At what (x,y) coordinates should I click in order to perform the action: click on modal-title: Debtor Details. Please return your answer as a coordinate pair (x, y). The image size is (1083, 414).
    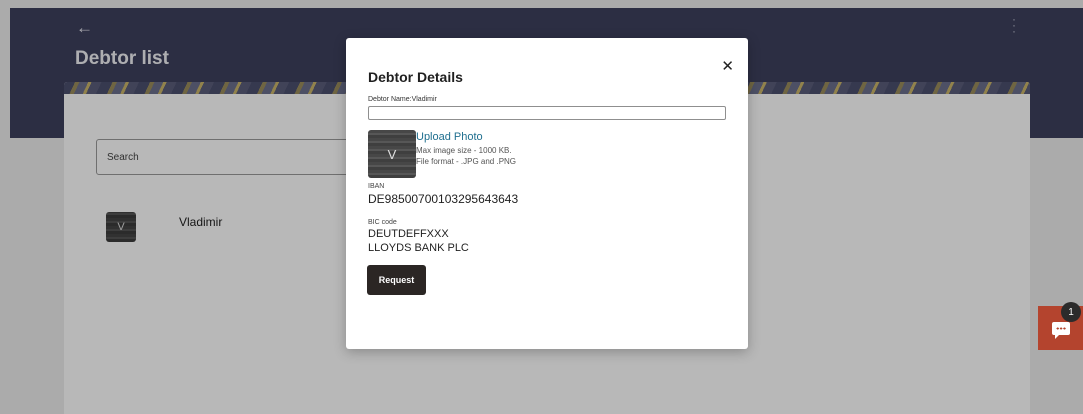
    Looking at the image, I should click on (415, 77).